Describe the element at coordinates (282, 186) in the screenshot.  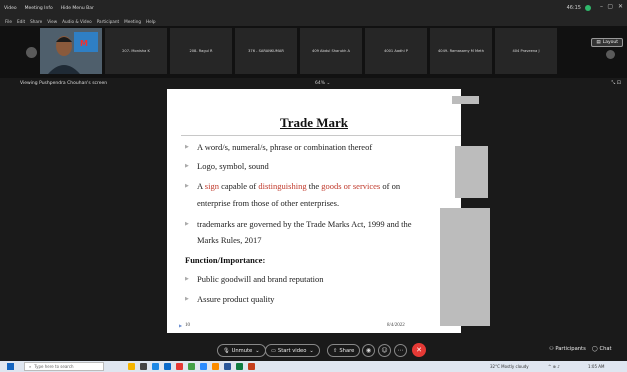
I see `highlight-distinguishing: distinguishing` at that location.